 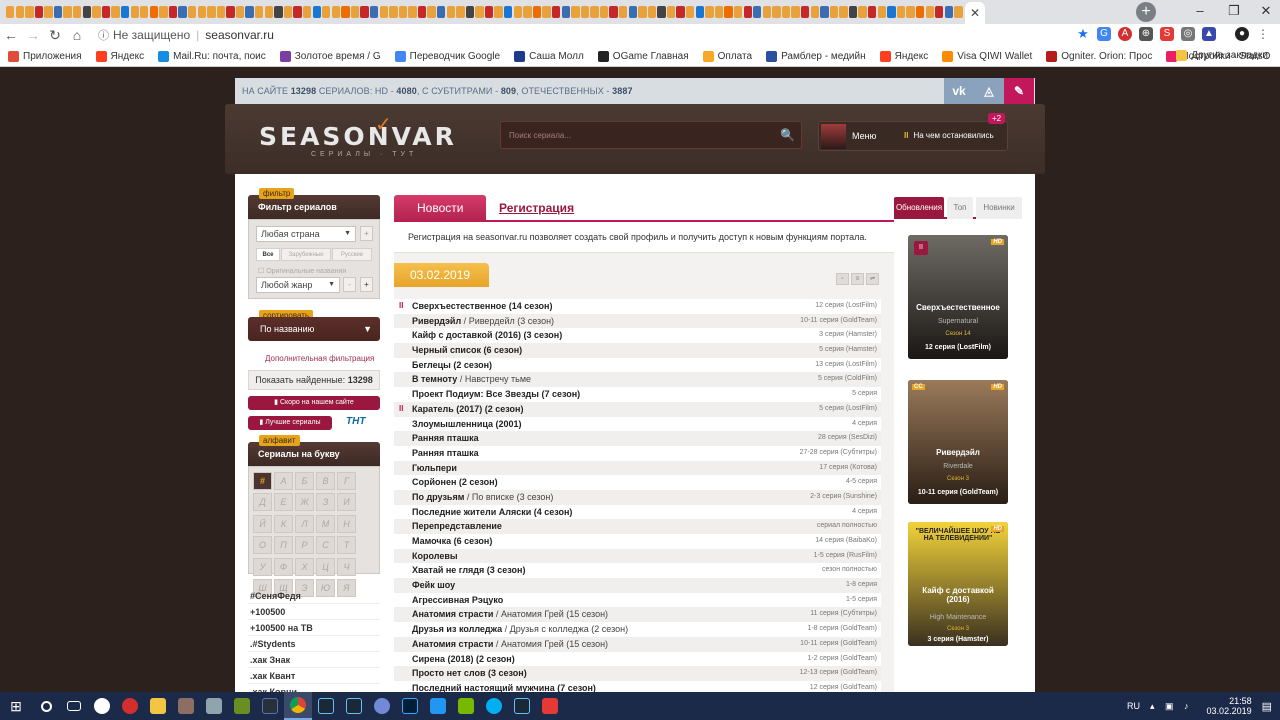 I want to click on alphabet-letter: Х, so click(x=304, y=566).